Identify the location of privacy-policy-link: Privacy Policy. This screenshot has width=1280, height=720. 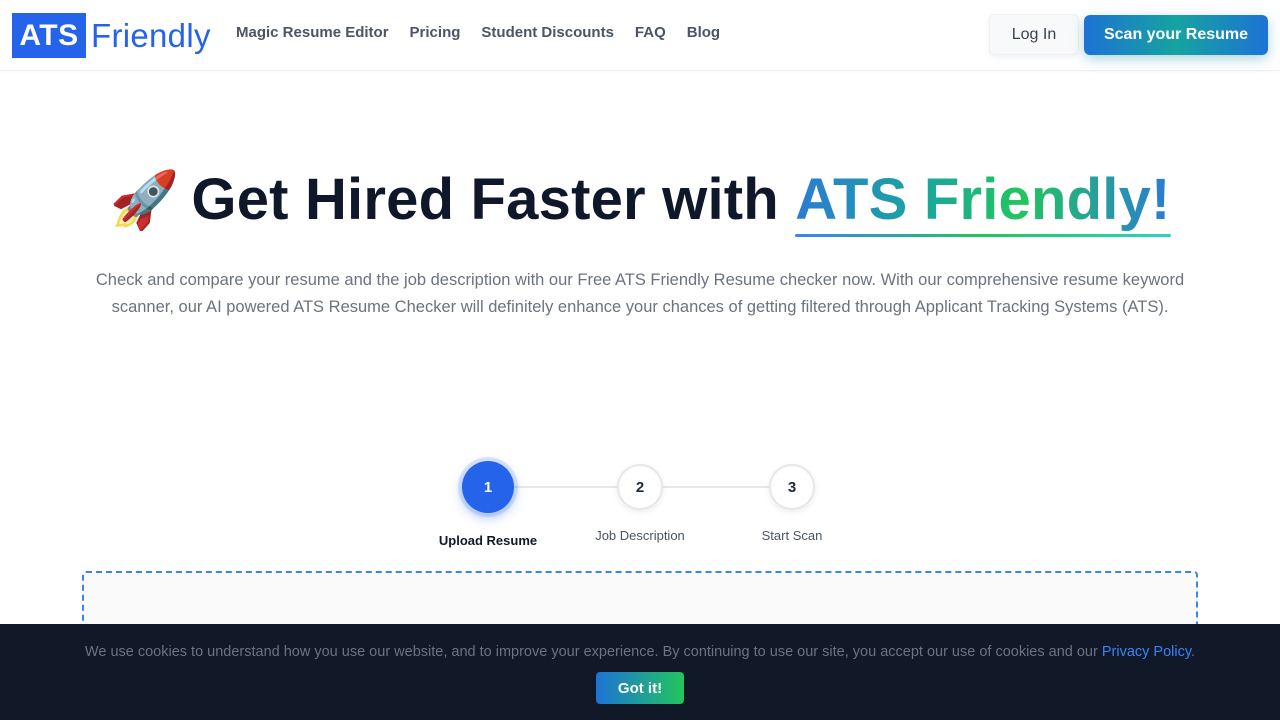
(1146, 652).